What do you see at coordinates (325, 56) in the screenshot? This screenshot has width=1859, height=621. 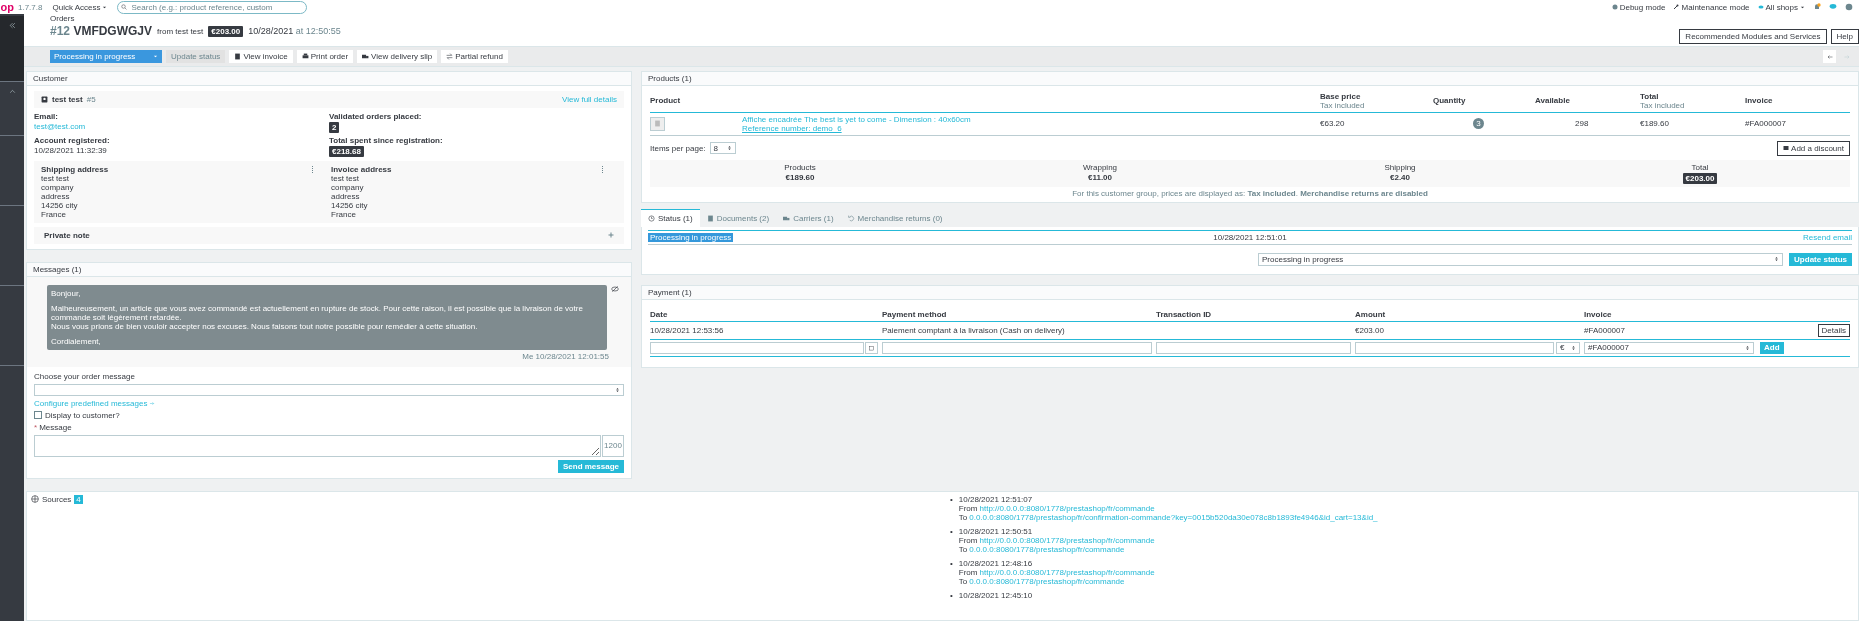 I see `toolbar-button: Print order` at bounding box center [325, 56].